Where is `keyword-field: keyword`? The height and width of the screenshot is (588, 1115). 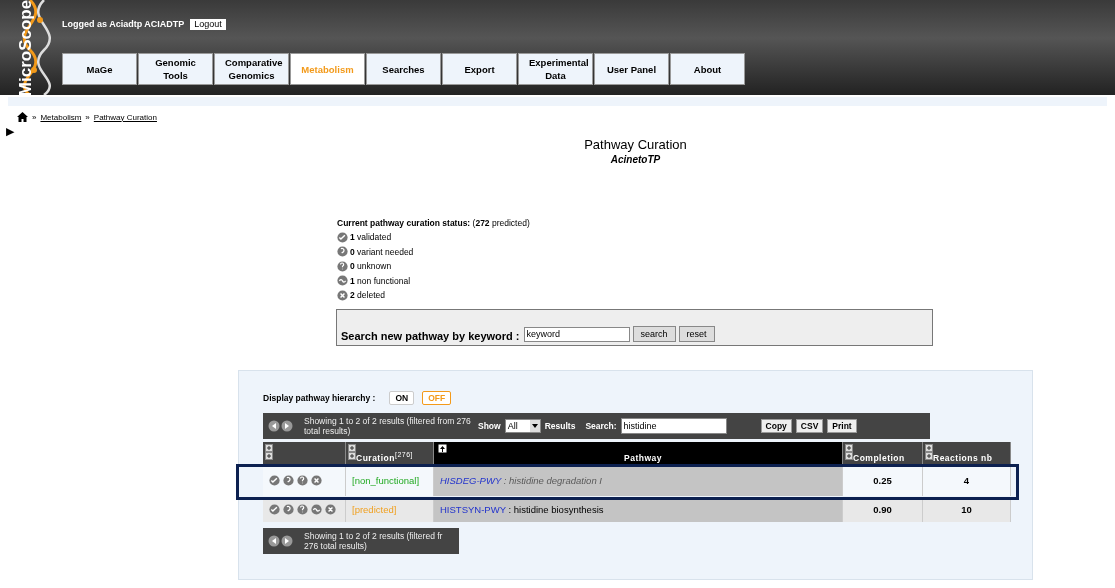
keyword-field: keyword is located at coordinates (576, 334).